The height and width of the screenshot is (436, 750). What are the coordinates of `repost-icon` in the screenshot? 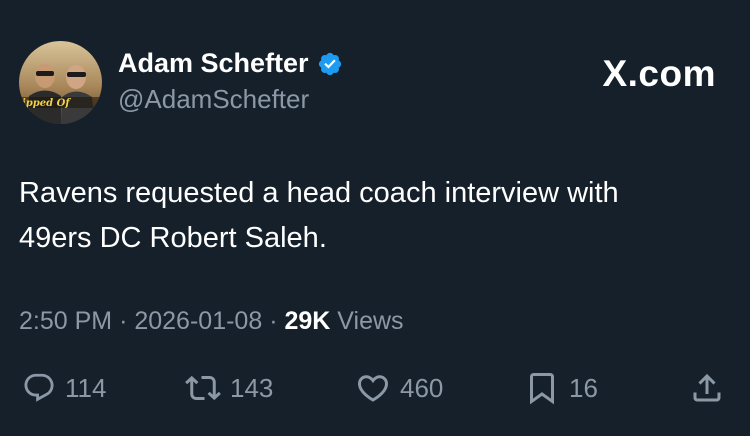 It's located at (203, 388).